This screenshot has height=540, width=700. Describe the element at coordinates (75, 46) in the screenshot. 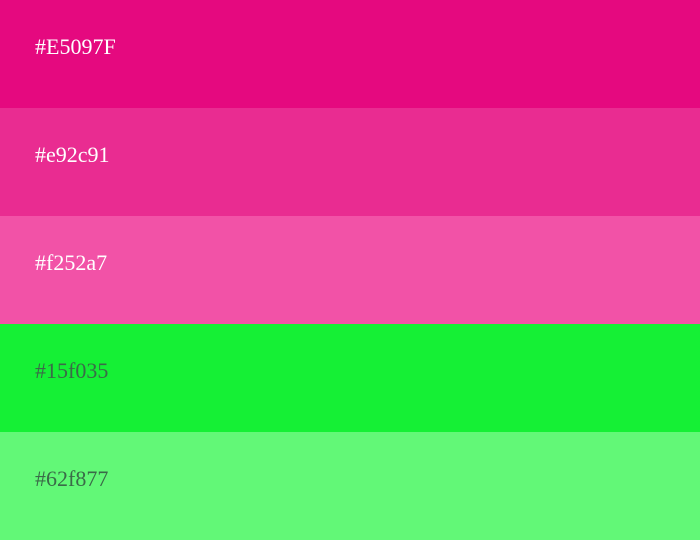

I see `swatch-hex-label: #E5097F` at that location.